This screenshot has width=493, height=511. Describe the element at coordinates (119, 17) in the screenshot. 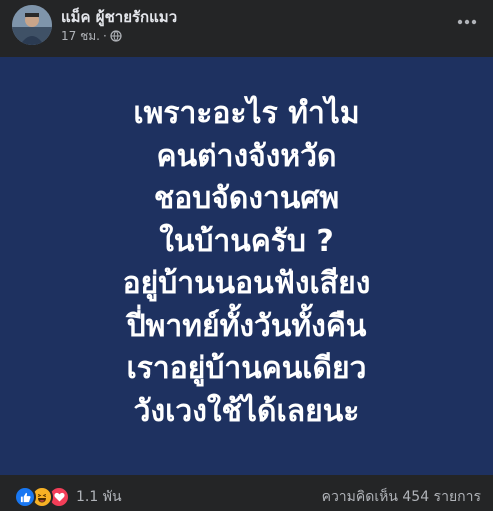

I see `author-name: แม็ค ผู้ชายรักแมว` at that location.